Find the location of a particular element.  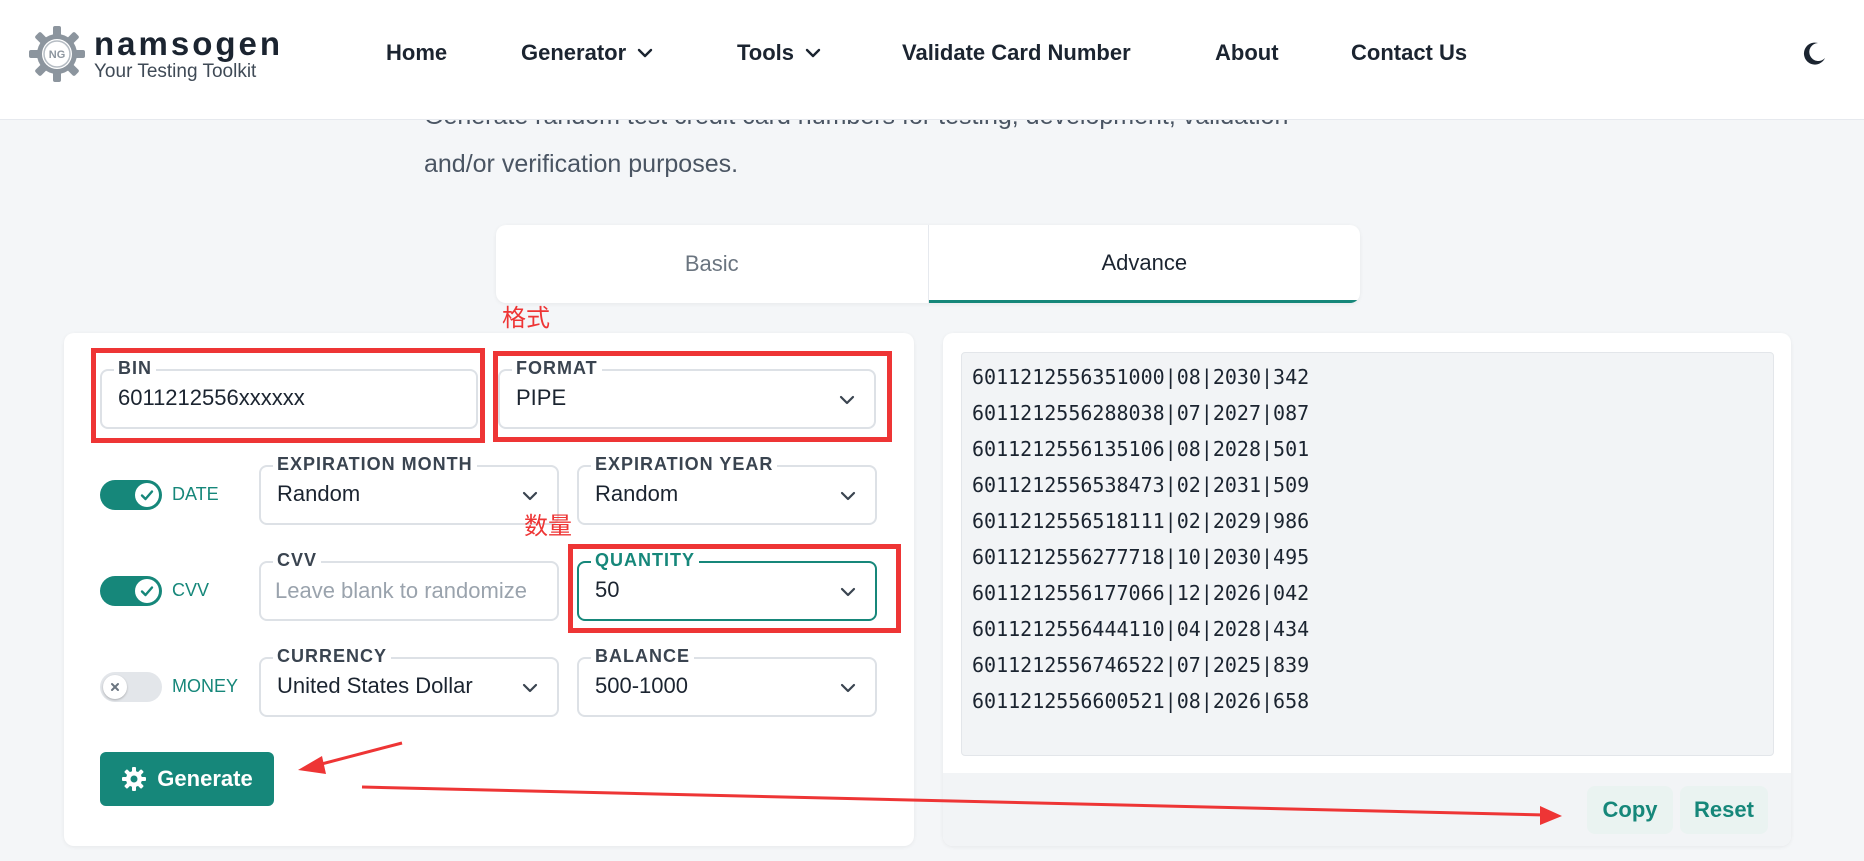

expiration-month-label: EXPIRATION MONTH is located at coordinates (375, 464).